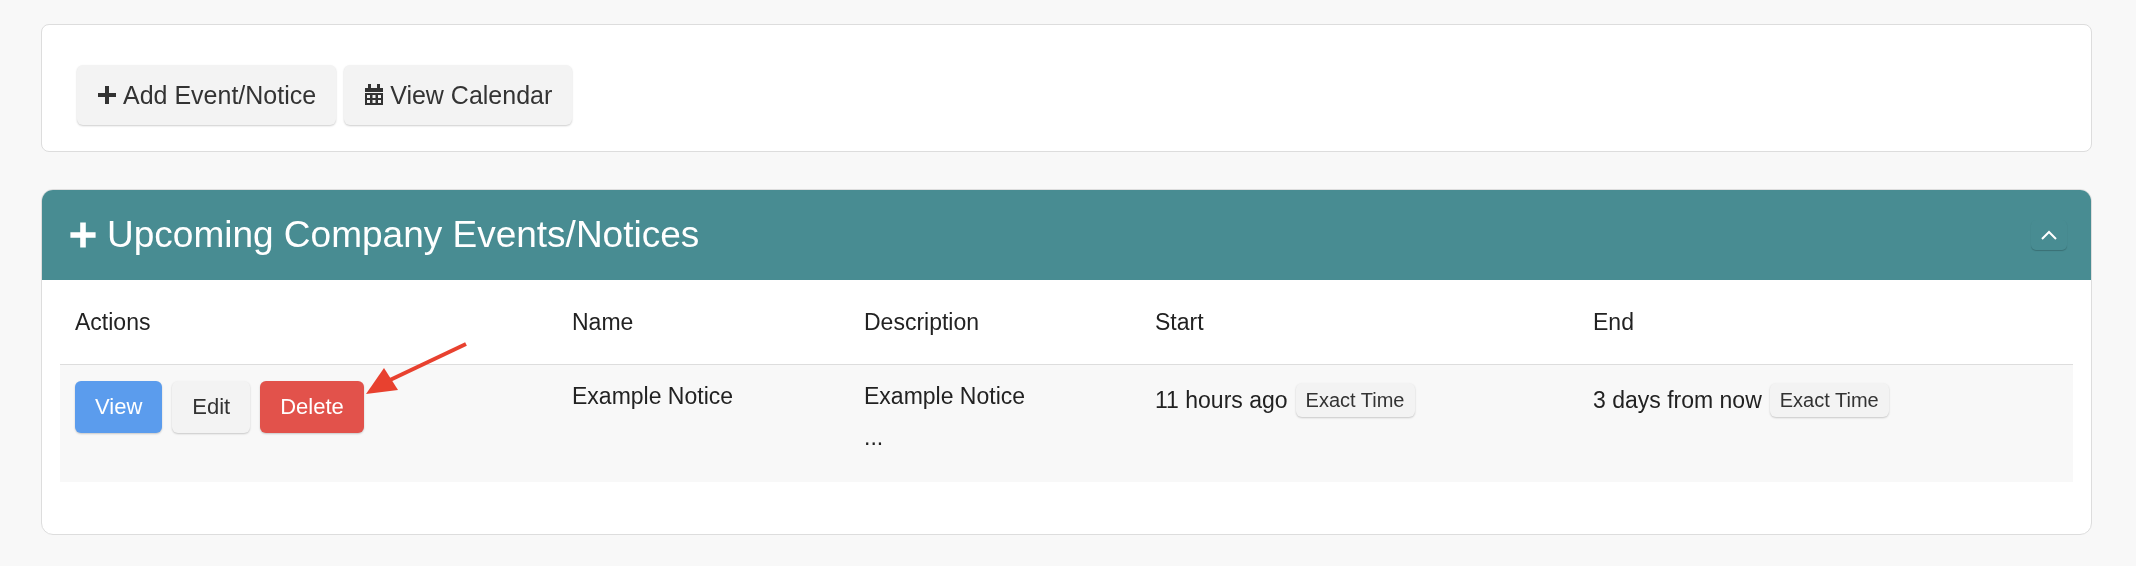 The width and height of the screenshot is (2136, 566). What do you see at coordinates (922, 322) in the screenshot?
I see `column-header: Description` at bounding box center [922, 322].